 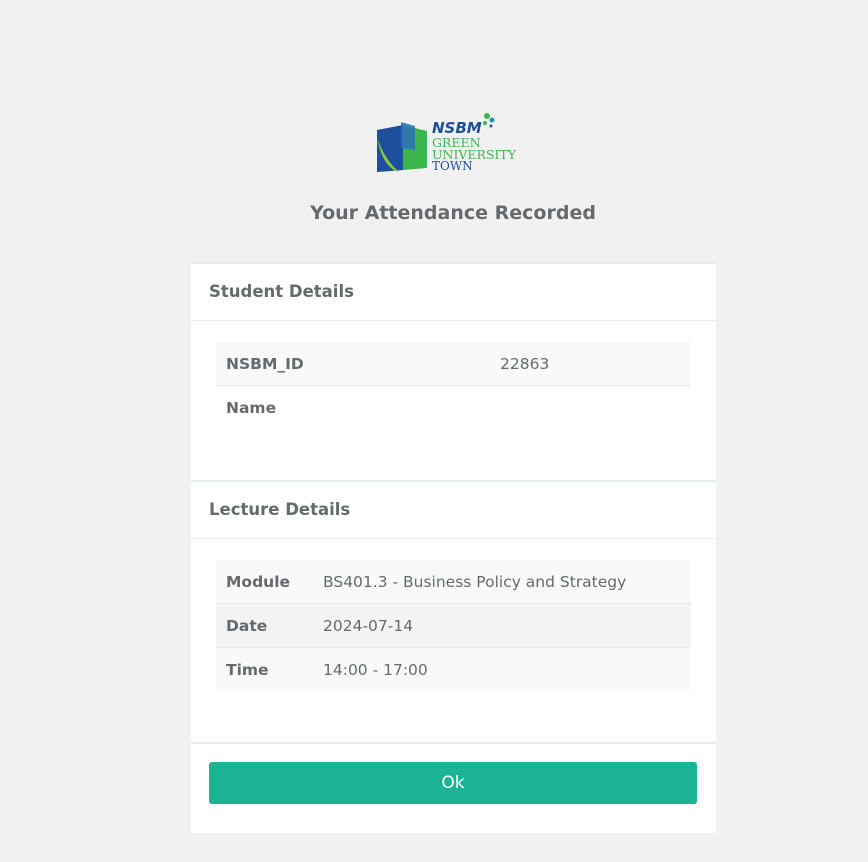 I want to click on date-label: Date, so click(x=264, y=625).